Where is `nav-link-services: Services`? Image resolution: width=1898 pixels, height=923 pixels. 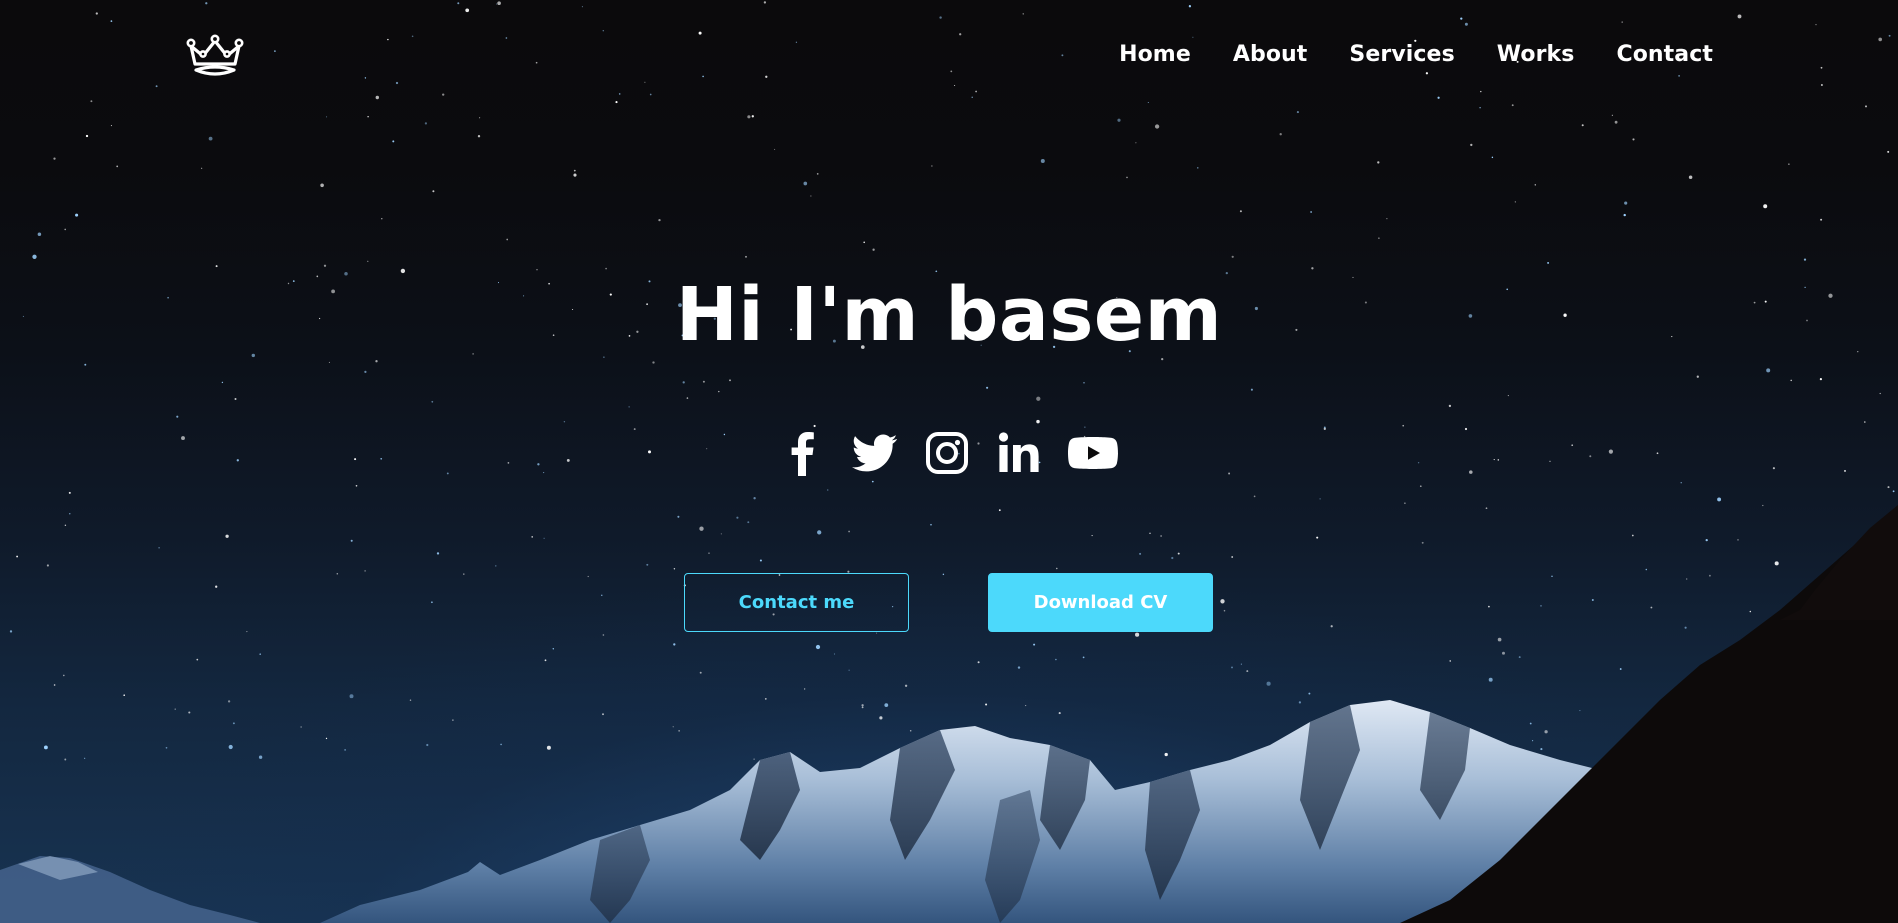
nav-link-services: Services is located at coordinates (1401, 54).